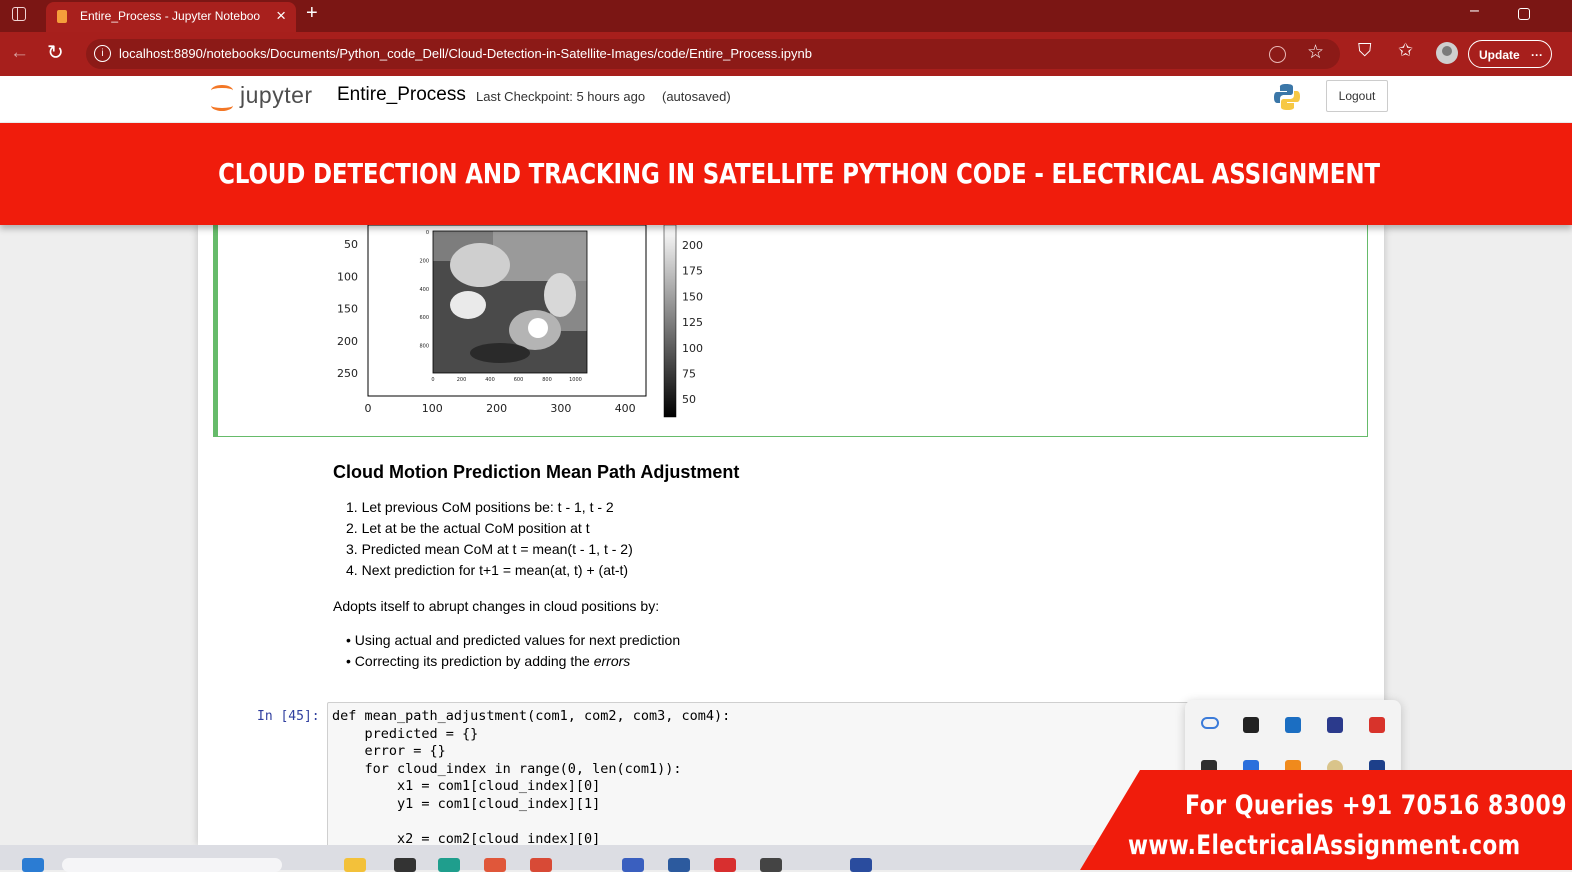 This screenshot has height=872, width=1572. Describe the element at coordinates (1210, 723) in the screenshot. I see `onedrive-icon` at that location.